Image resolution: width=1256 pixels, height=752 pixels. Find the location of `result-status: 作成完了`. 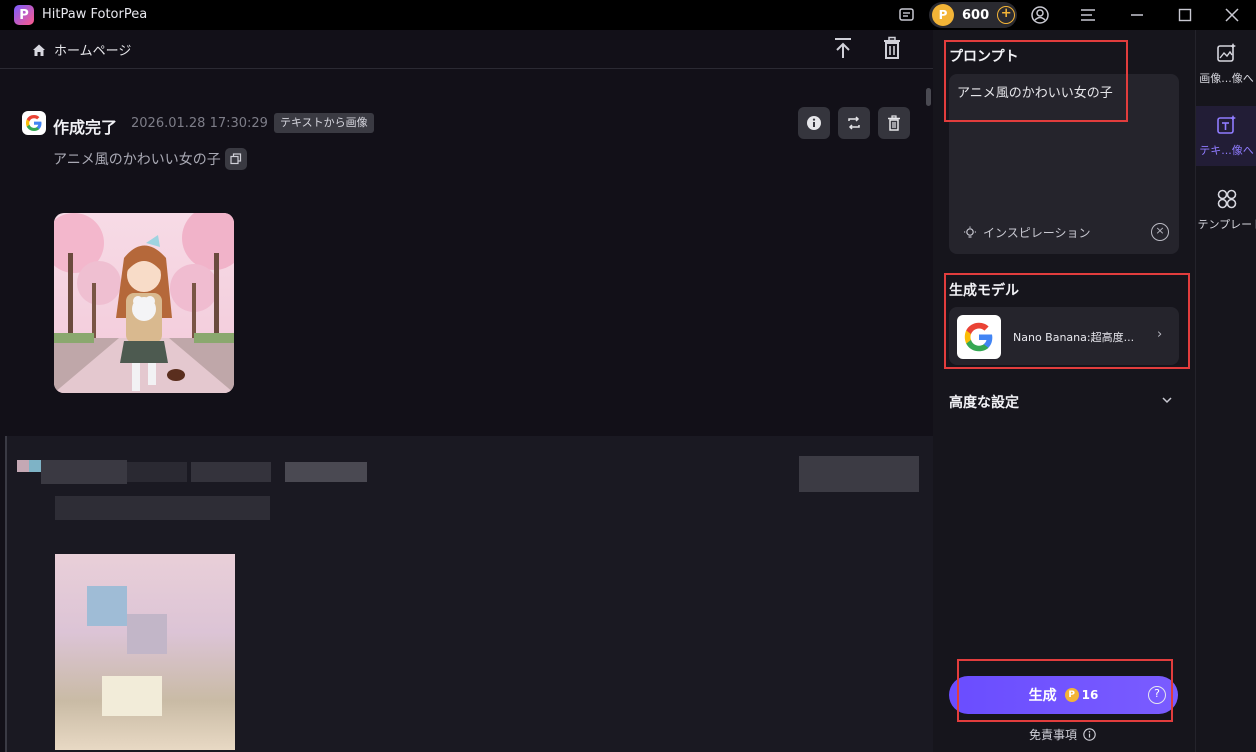

result-status: 作成完了 is located at coordinates (85, 127).